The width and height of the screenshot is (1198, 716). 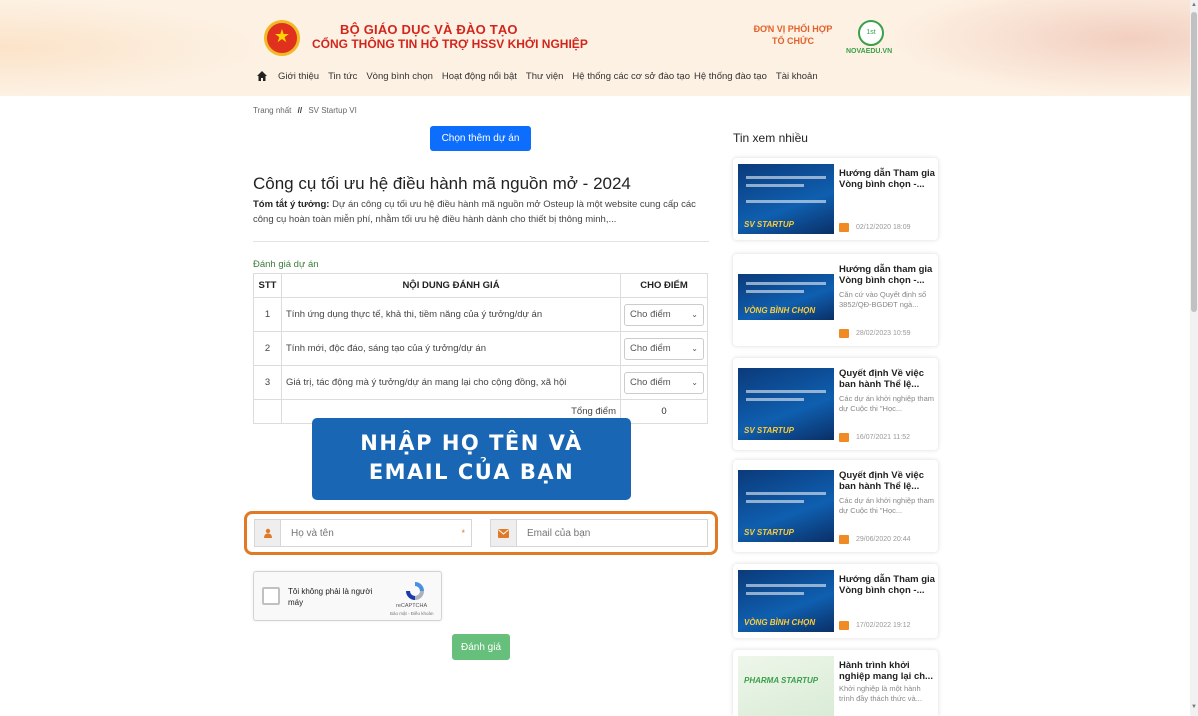 I want to click on breadcrumb: Trang nhất // SV Startup VI, so click(x=305, y=110).